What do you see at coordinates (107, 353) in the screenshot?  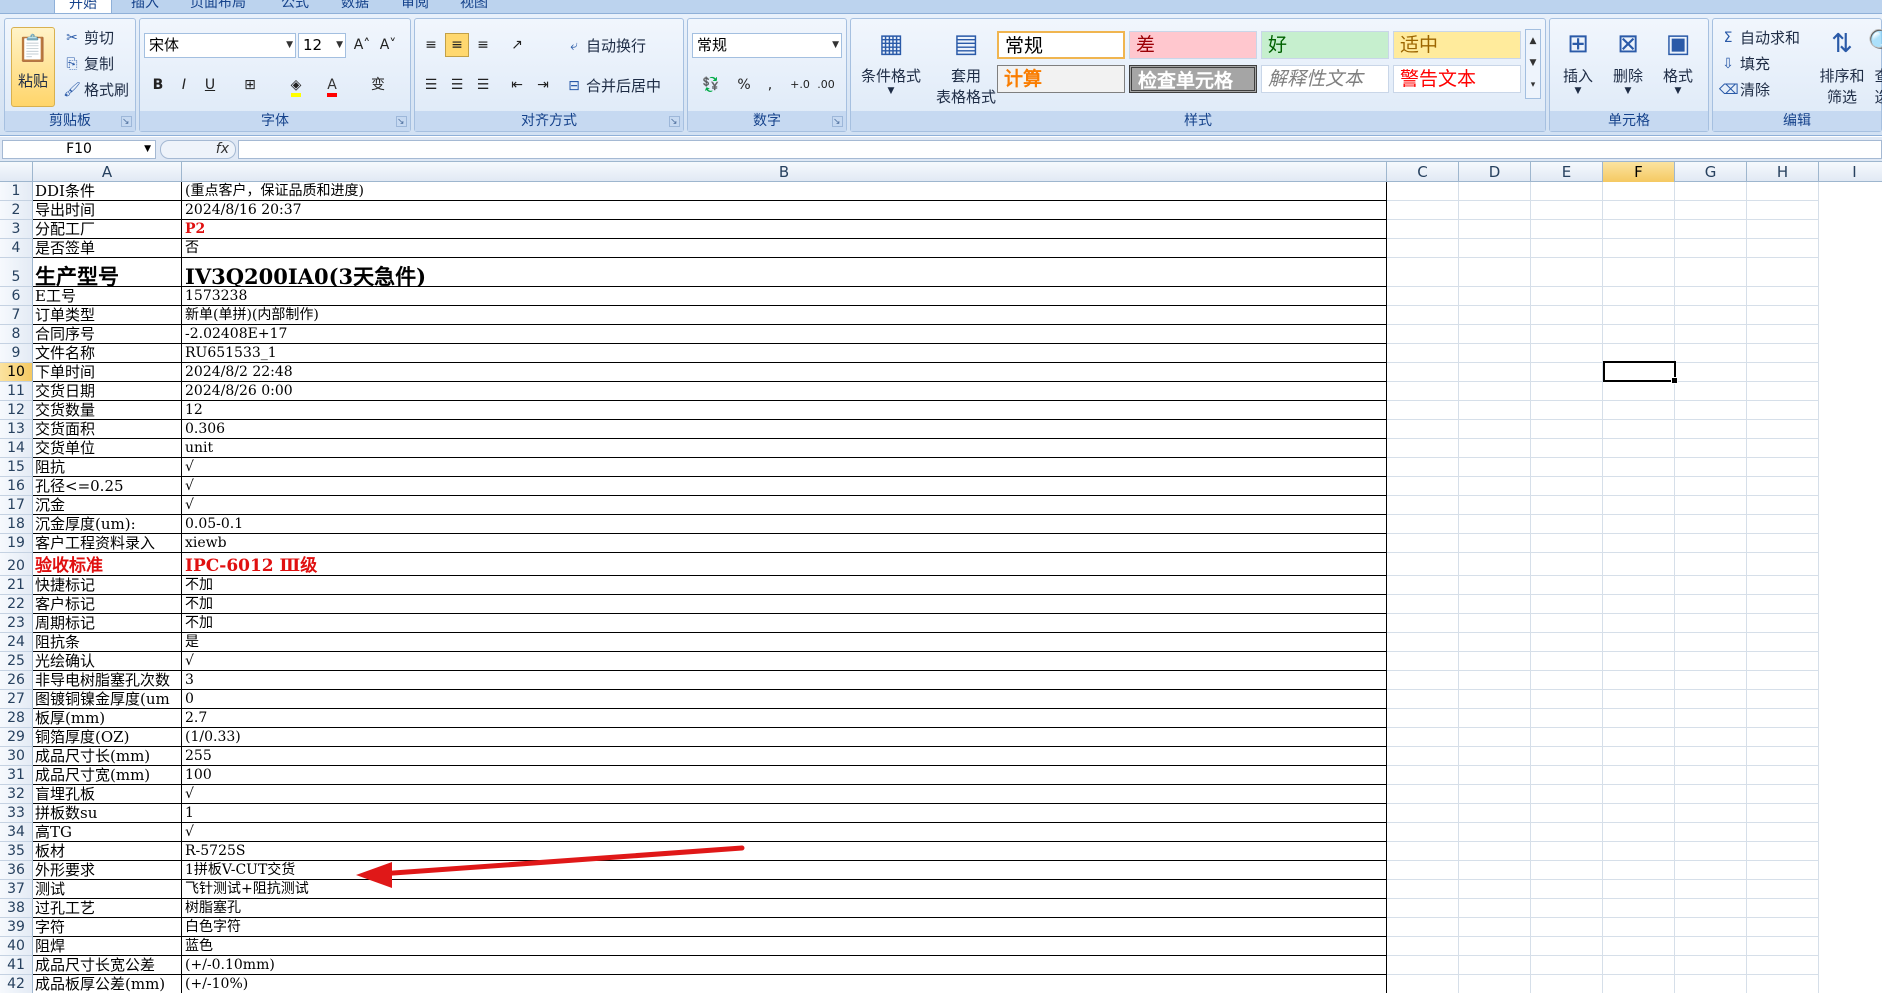 I see `cell-a: 文件名称` at bounding box center [107, 353].